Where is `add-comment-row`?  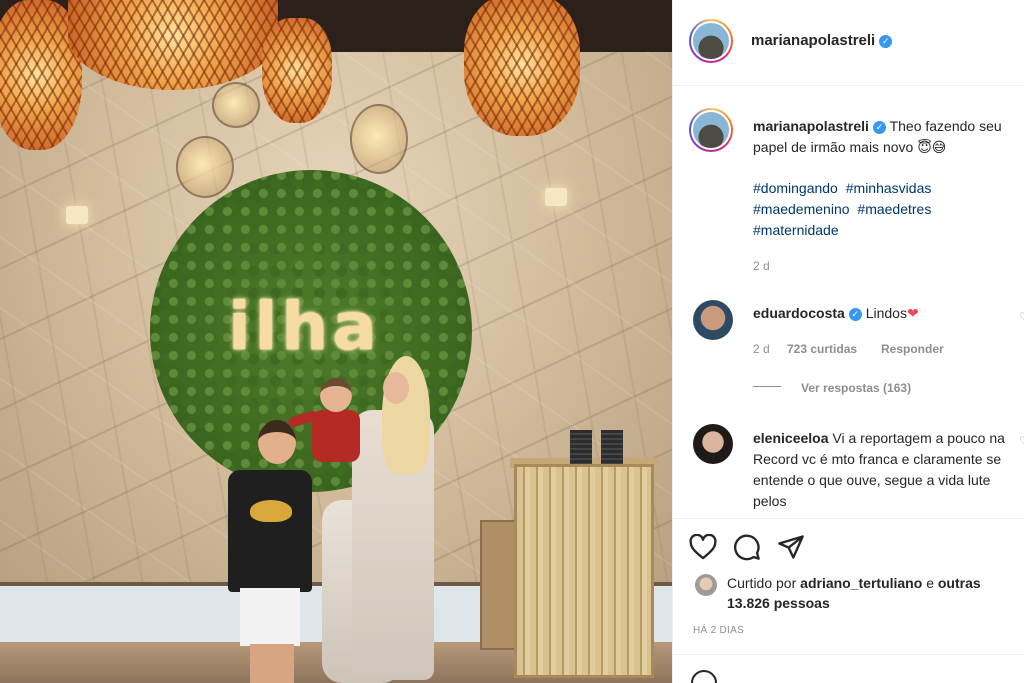 add-comment-row is located at coordinates (848, 671).